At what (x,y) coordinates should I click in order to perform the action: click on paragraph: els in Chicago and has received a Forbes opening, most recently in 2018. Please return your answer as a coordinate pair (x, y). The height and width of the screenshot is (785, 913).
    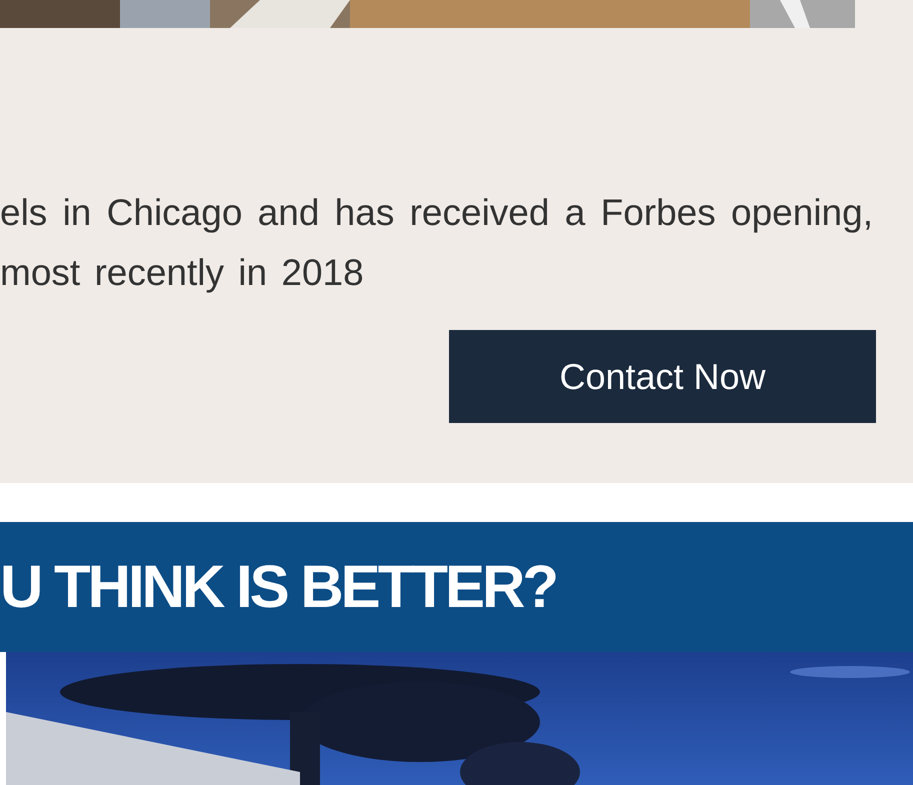
    Looking at the image, I should click on (436, 243).